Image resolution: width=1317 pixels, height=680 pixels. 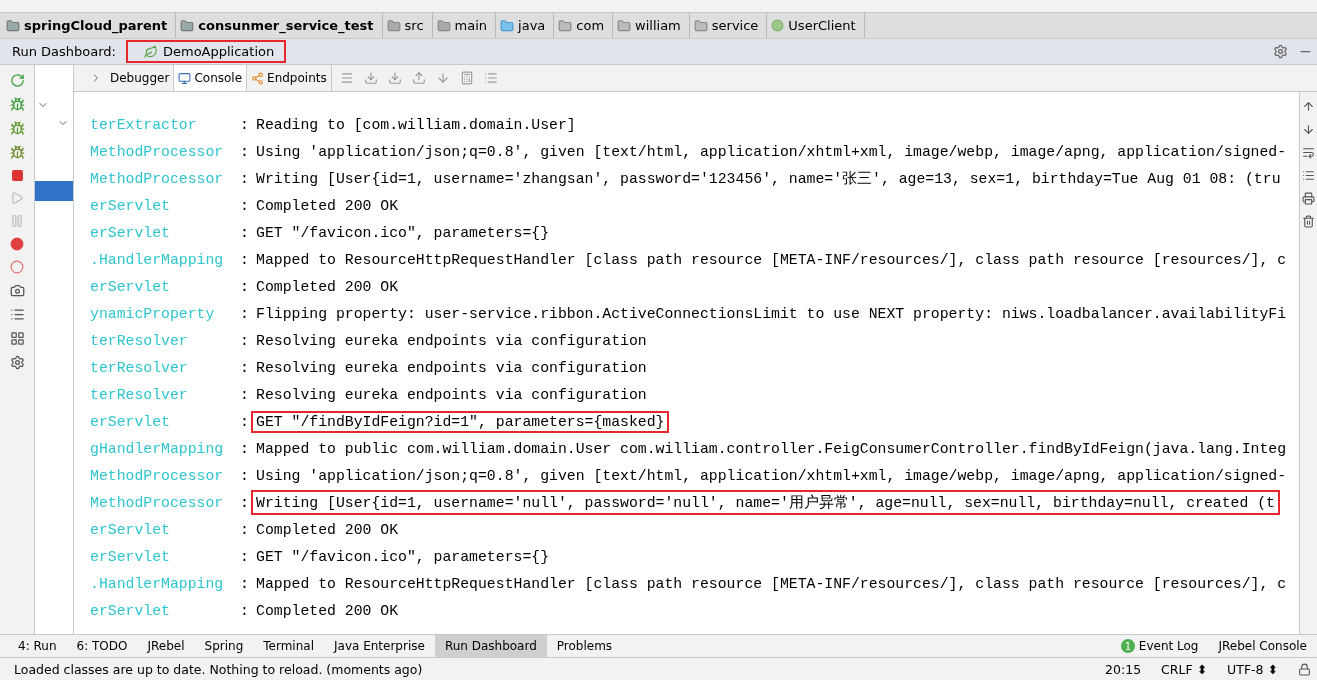 I want to click on breakpoints-icon, so click(x=17, y=244).